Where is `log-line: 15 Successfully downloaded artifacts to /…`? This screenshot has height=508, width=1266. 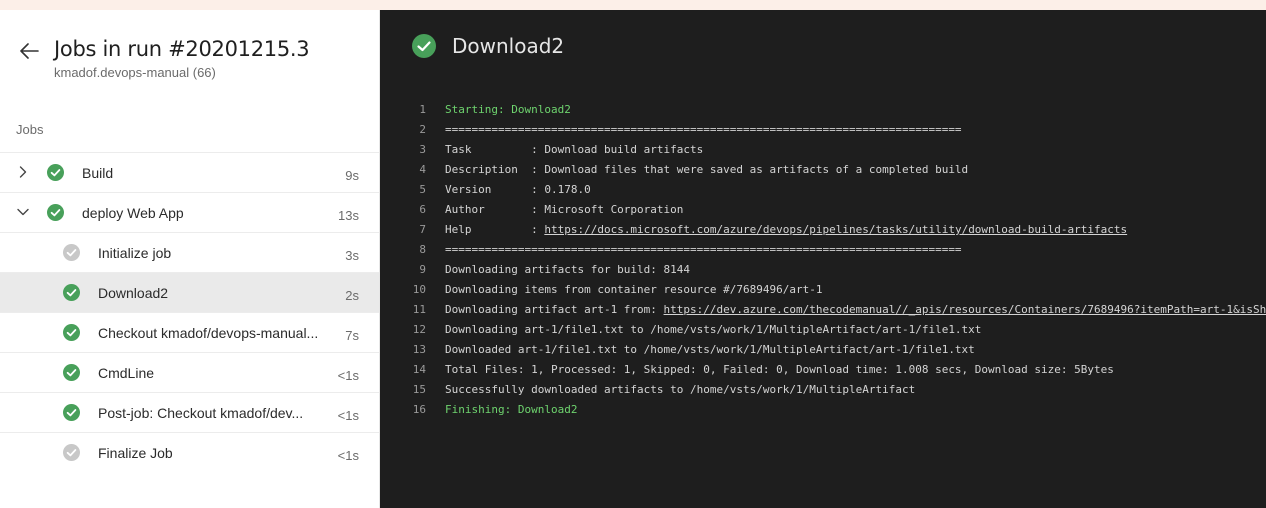
log-line: 15 Successfully downloaded artifacts to /… is located at coordinates (823, 390).